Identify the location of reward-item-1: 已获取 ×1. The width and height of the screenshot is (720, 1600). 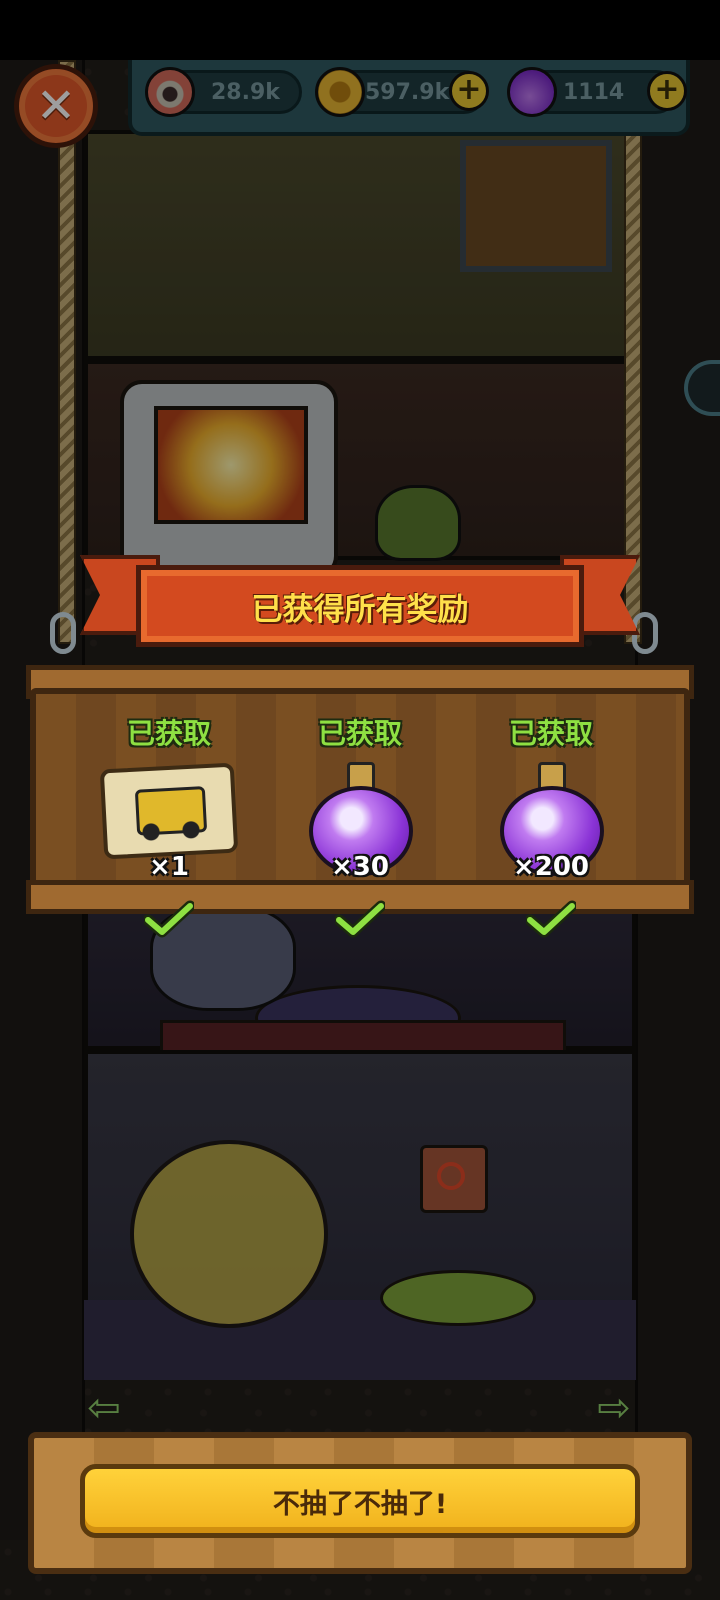
(169, 827).